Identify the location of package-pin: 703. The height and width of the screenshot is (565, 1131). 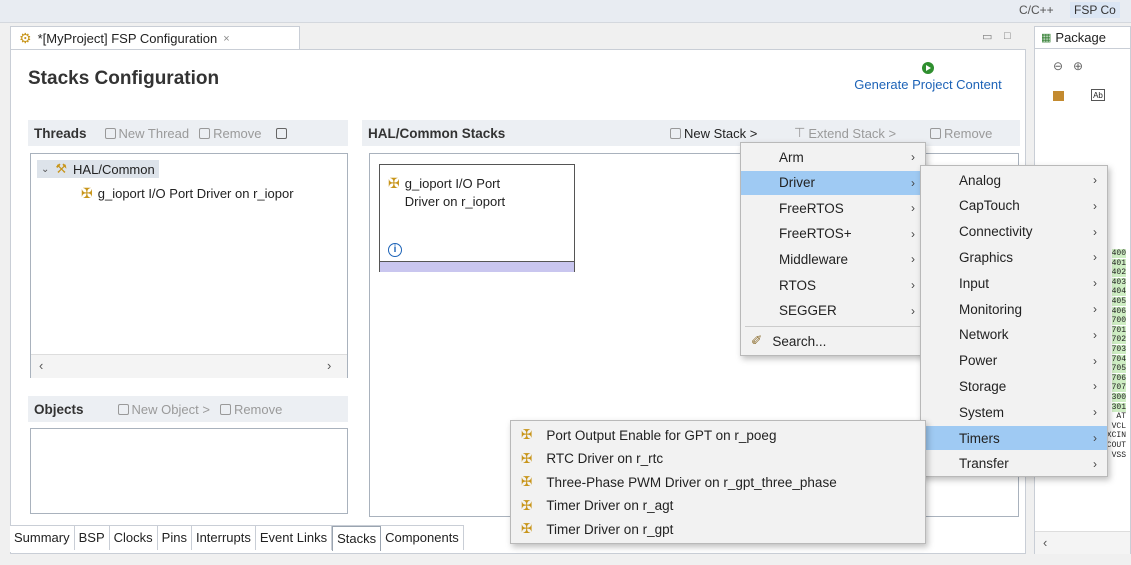
(1118, 349).